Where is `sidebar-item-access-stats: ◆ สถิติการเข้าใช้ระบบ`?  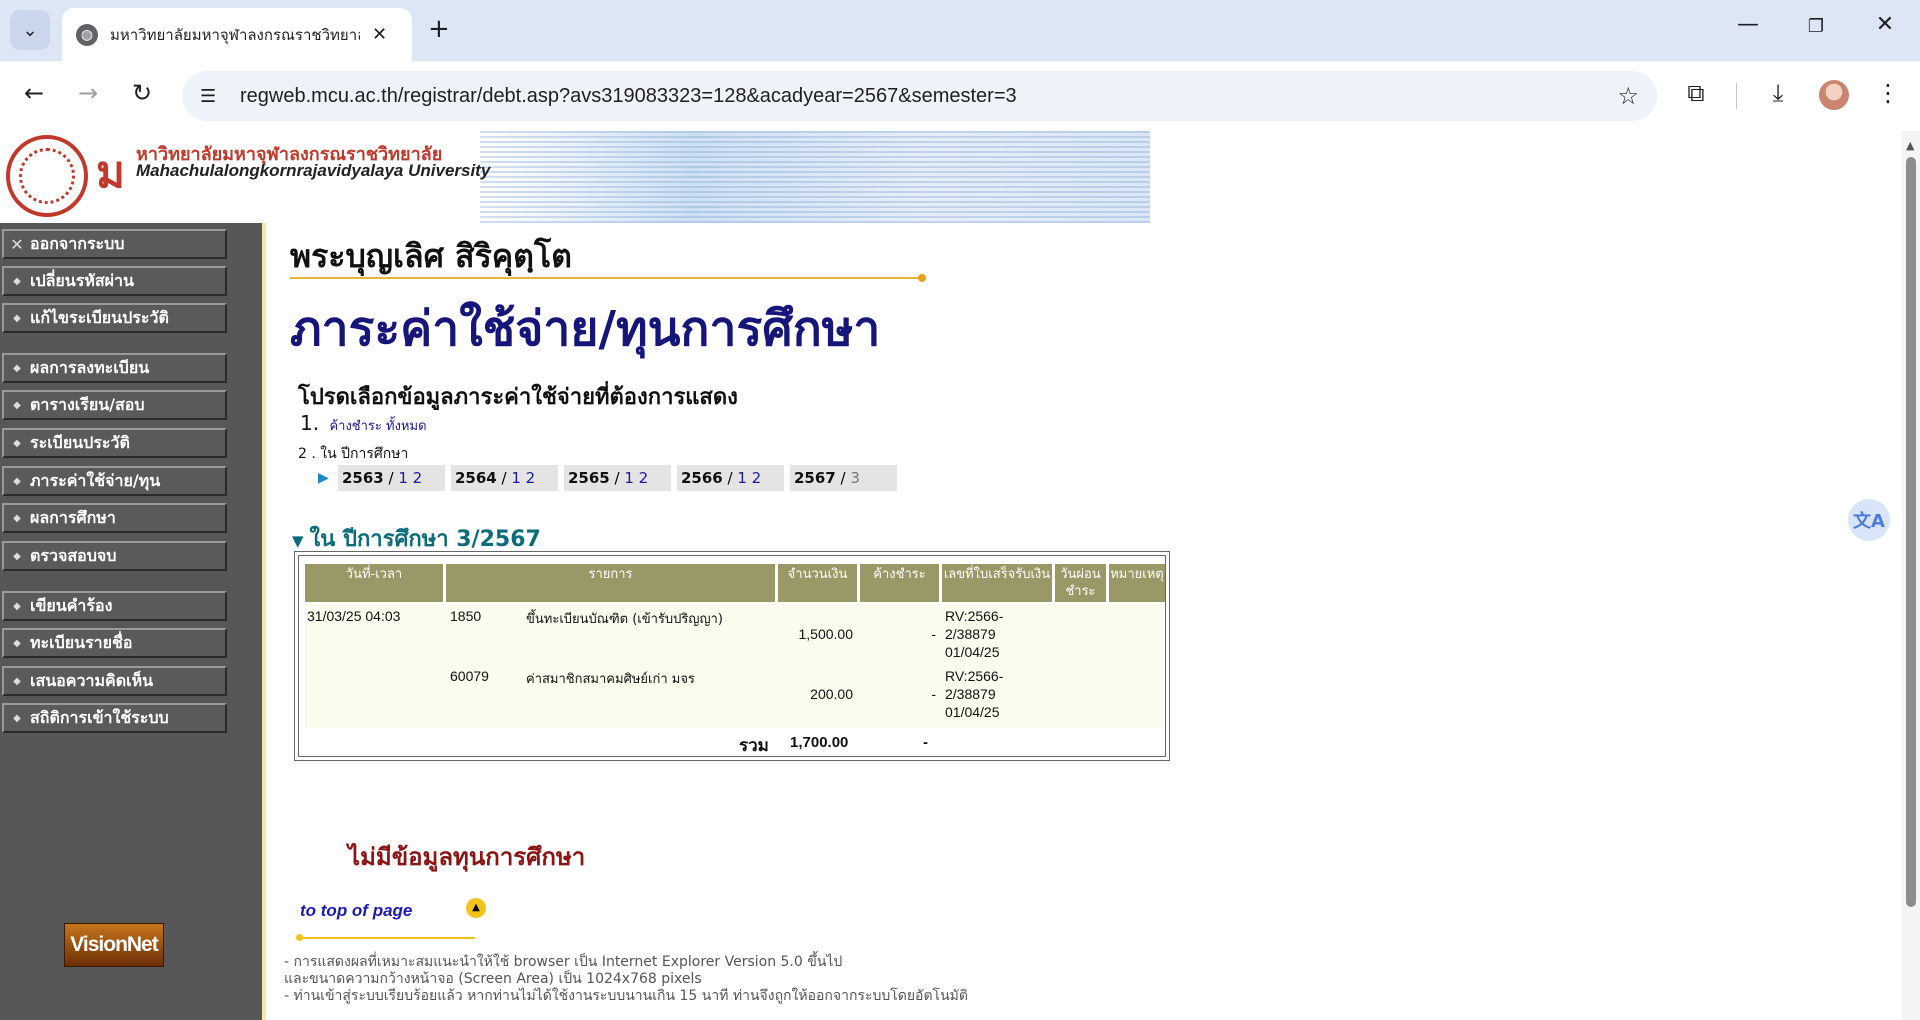 sidebar-item-access-stats: ◆ สถิติการเข้าใช้ระบบ is located at coordinates (114, 718).